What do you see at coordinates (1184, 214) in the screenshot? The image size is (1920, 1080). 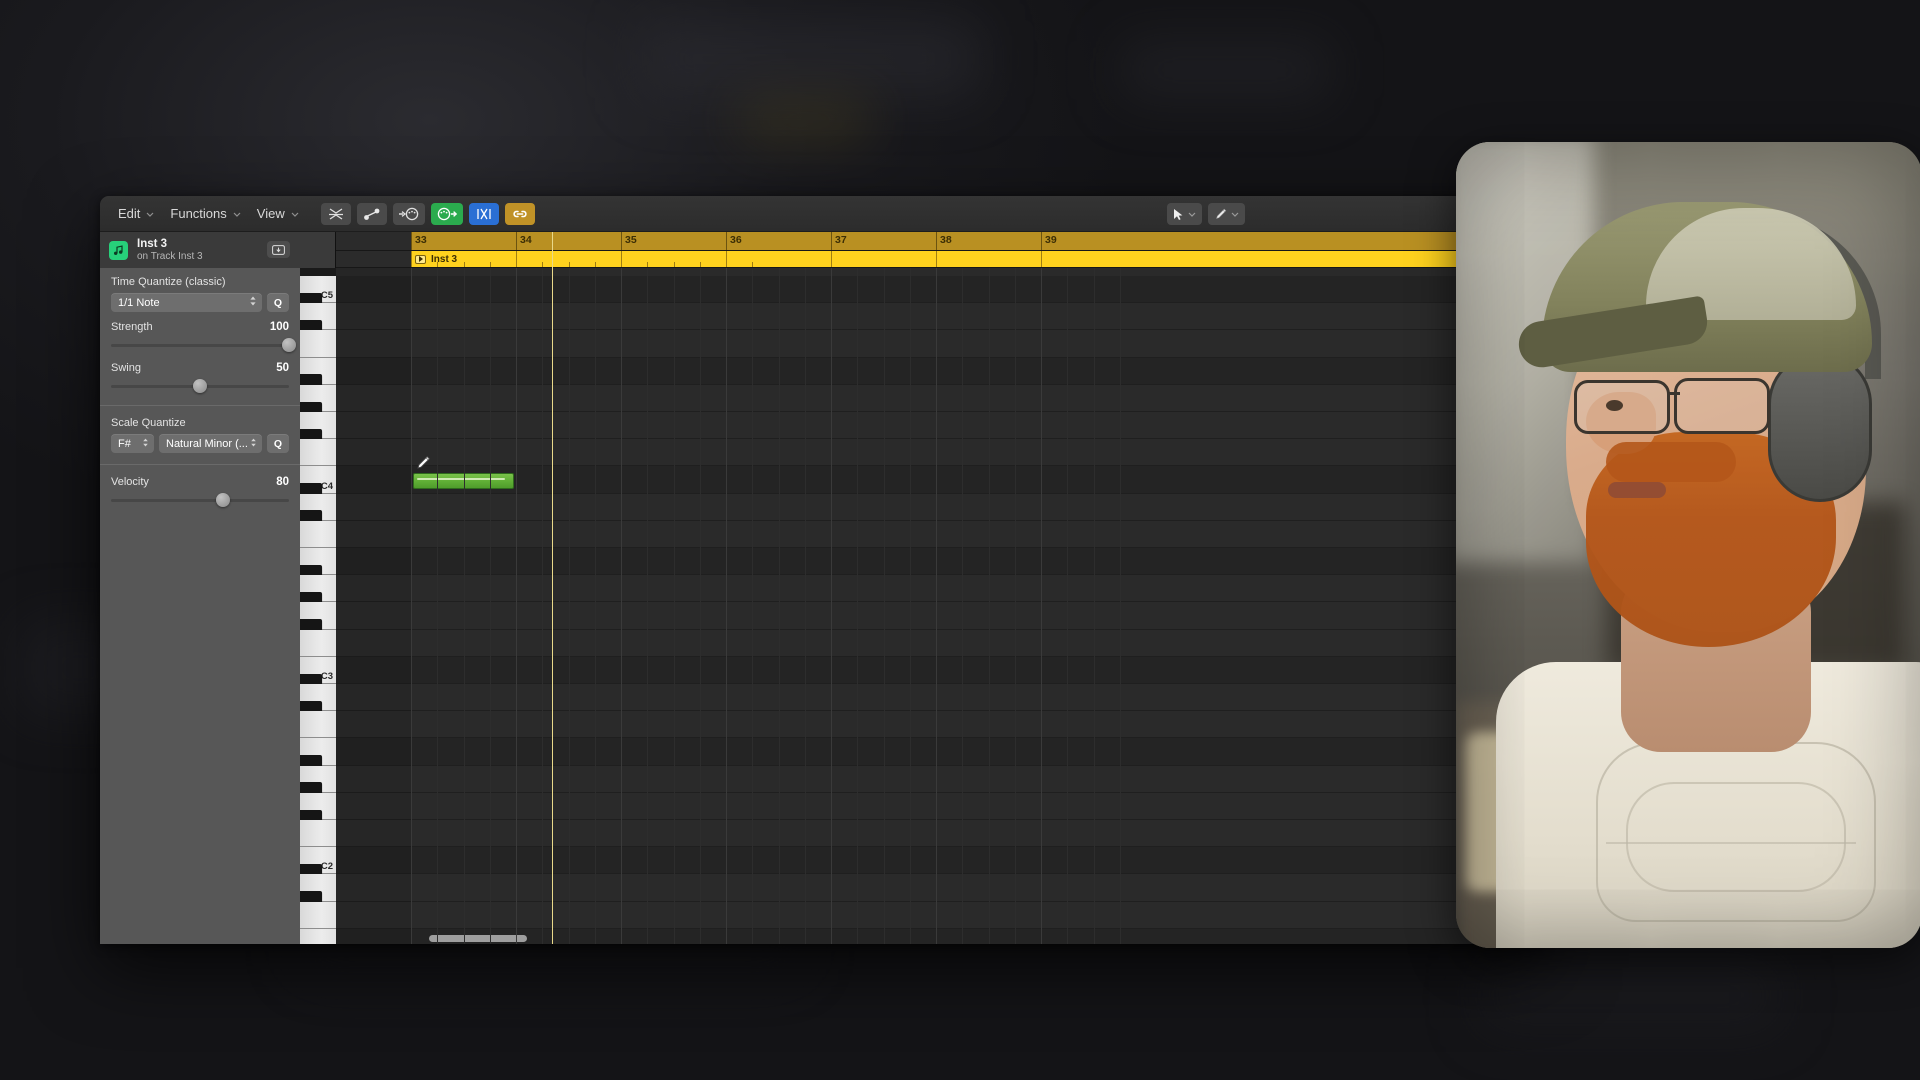 I see `pointer-tool` at bounding box center [1184, 214].